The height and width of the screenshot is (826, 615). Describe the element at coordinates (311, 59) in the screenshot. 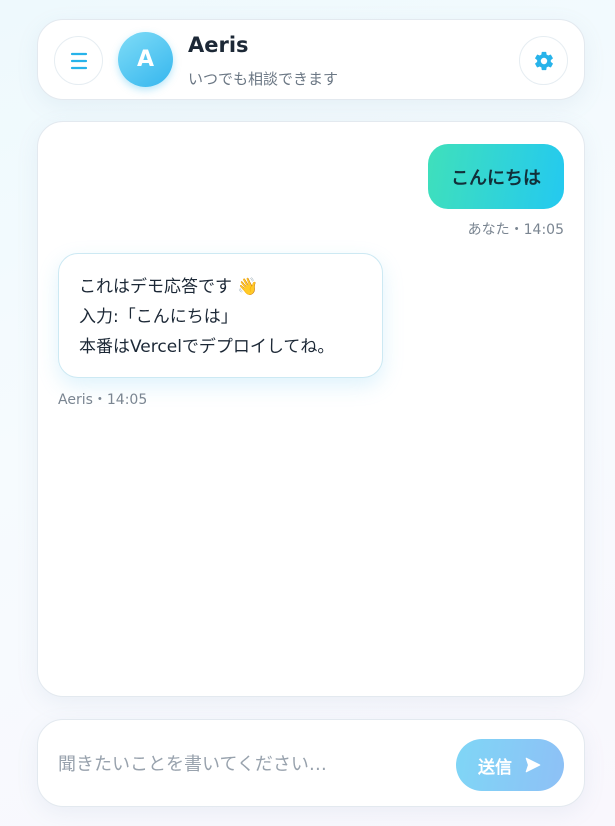

I see `chat-header: A Aeris いつでも相談できます` at that location.